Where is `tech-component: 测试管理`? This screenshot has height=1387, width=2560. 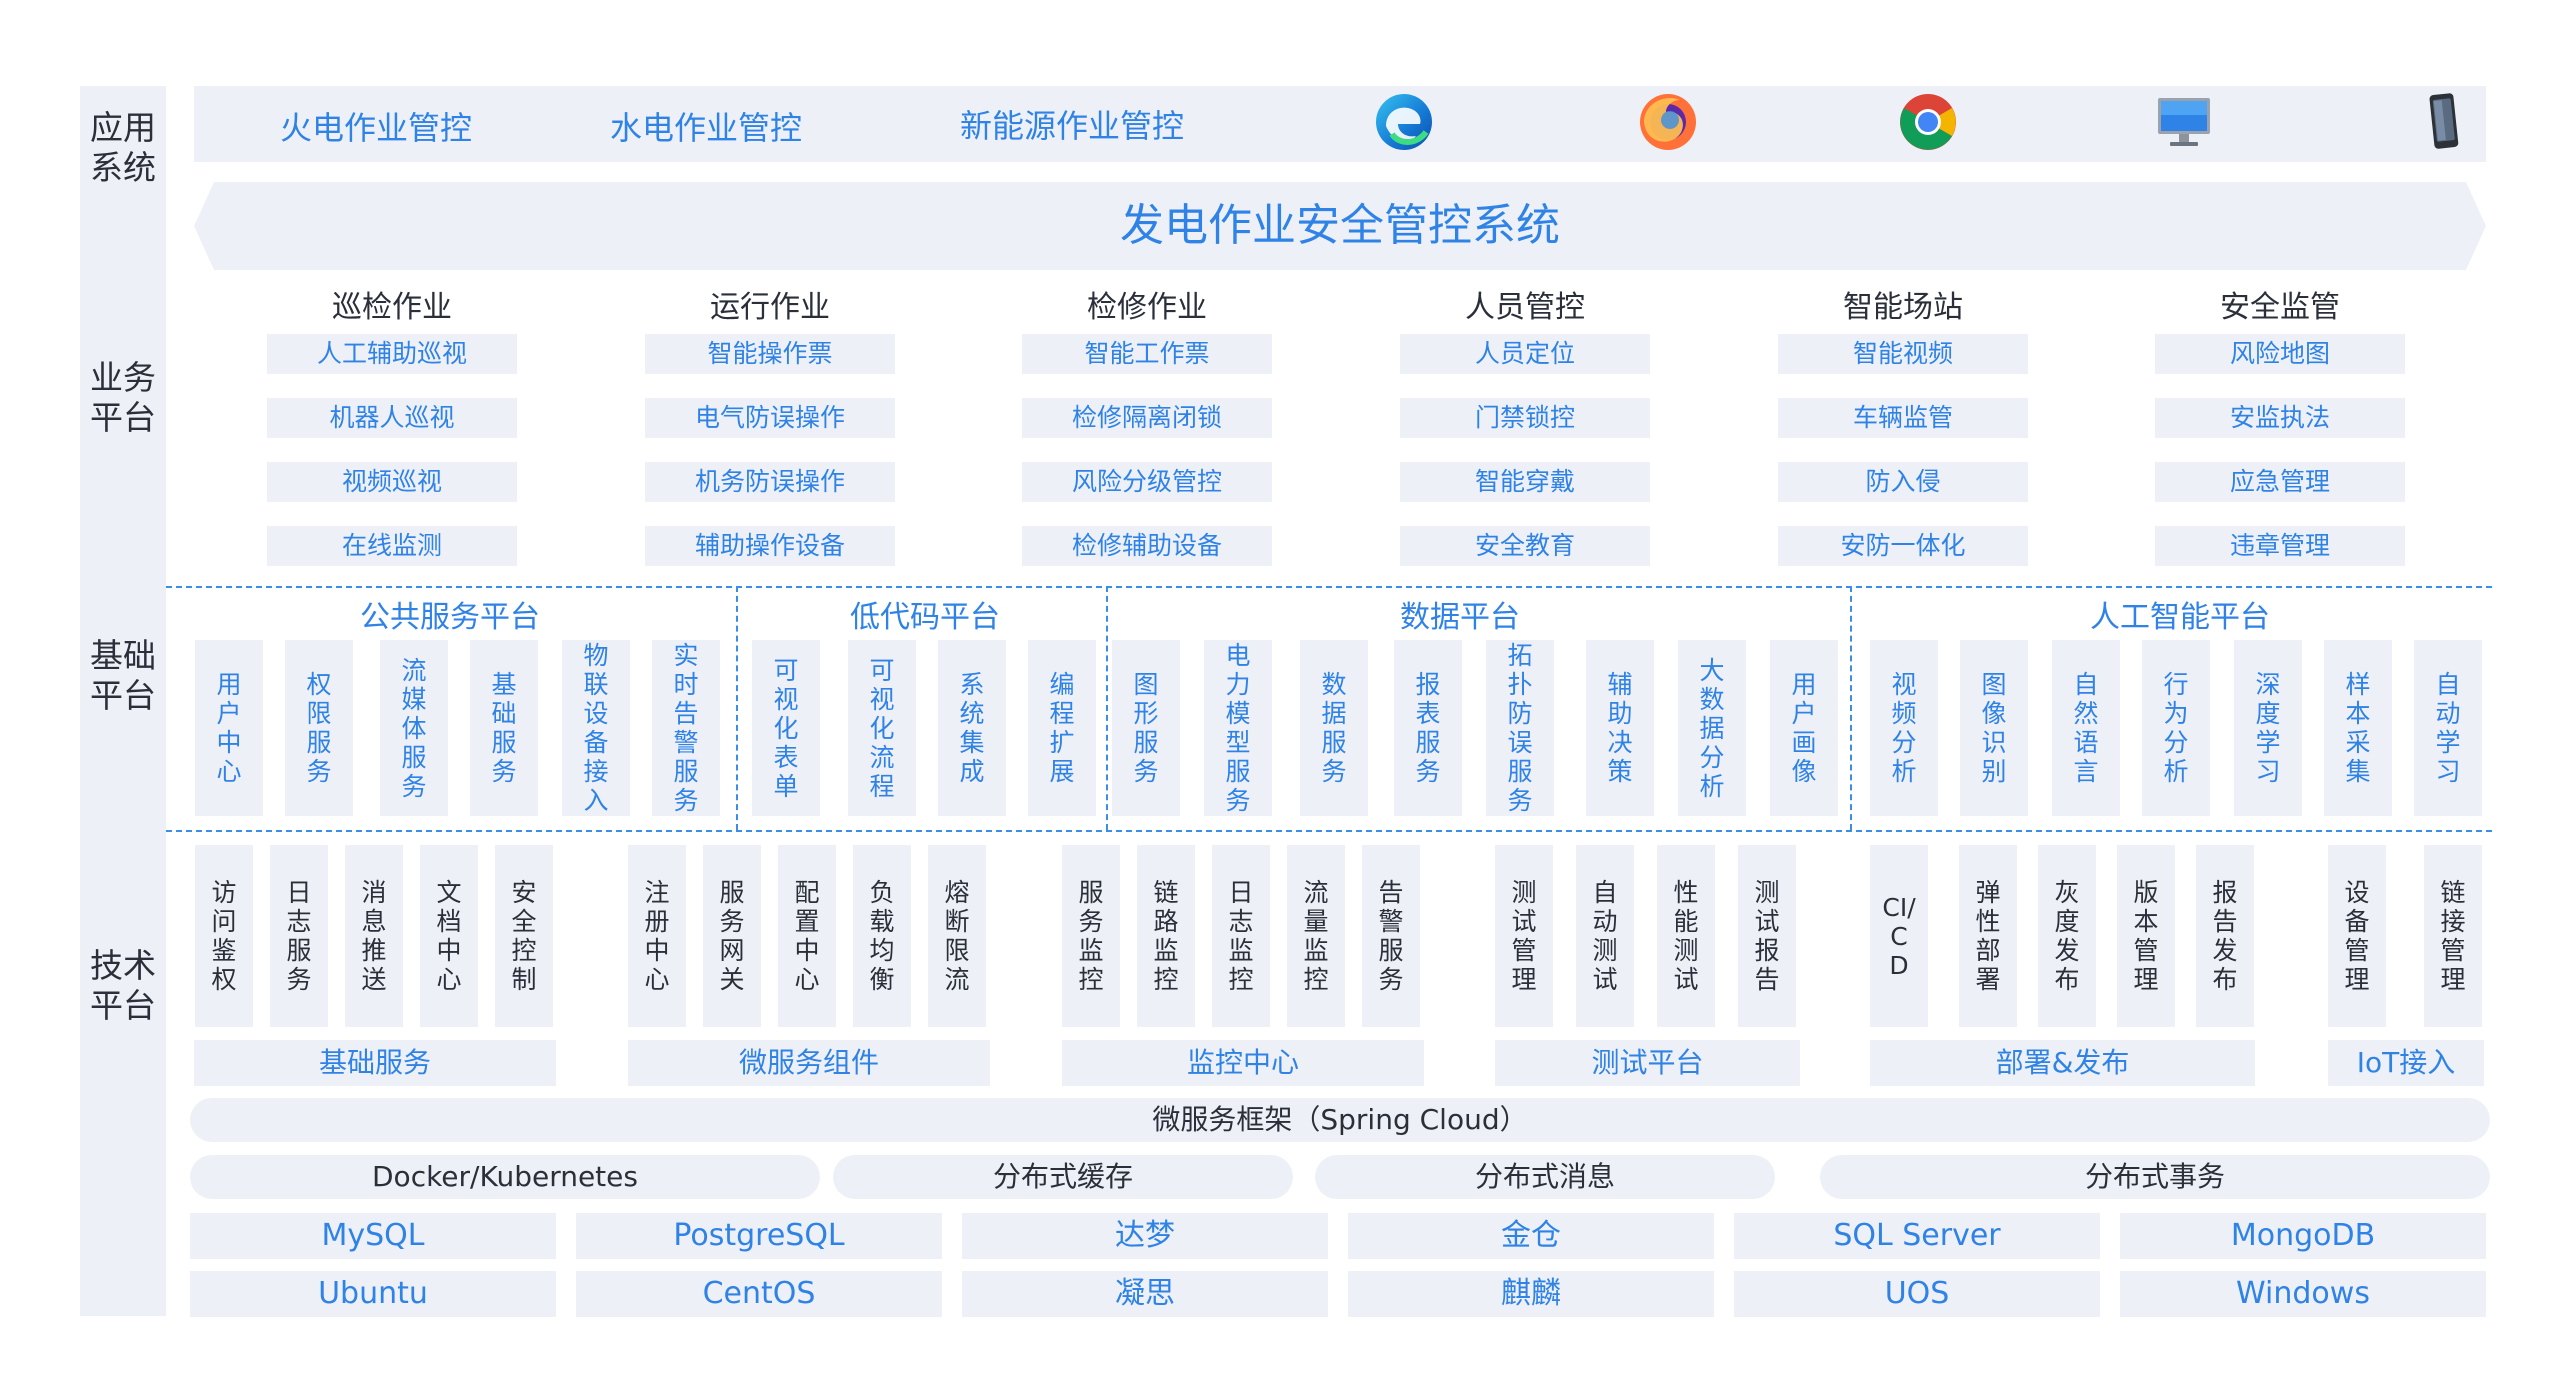 tech-component: 测试管理 is located at coordinates (1524, 936).